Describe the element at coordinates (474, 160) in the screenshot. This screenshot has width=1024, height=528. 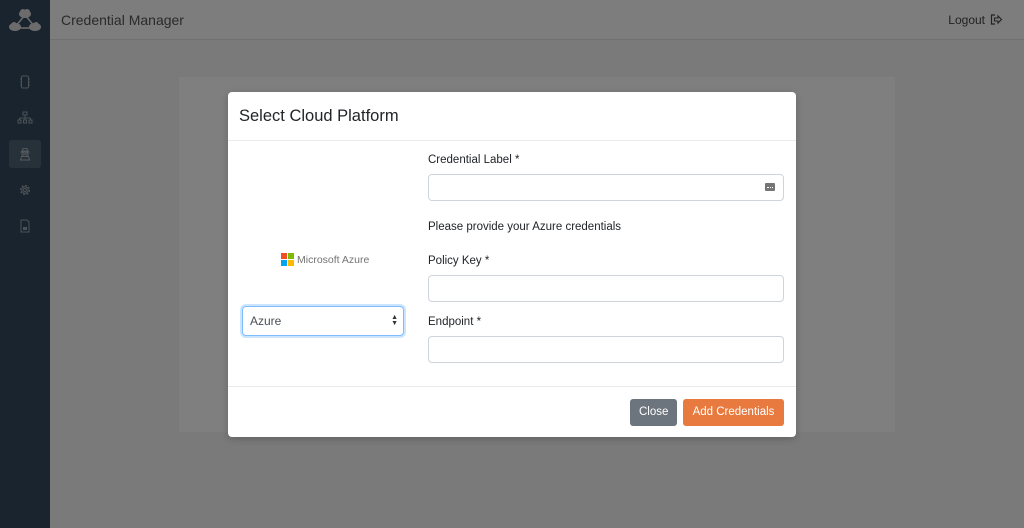
I see `credential-label-label: Credential Label *` at that location.